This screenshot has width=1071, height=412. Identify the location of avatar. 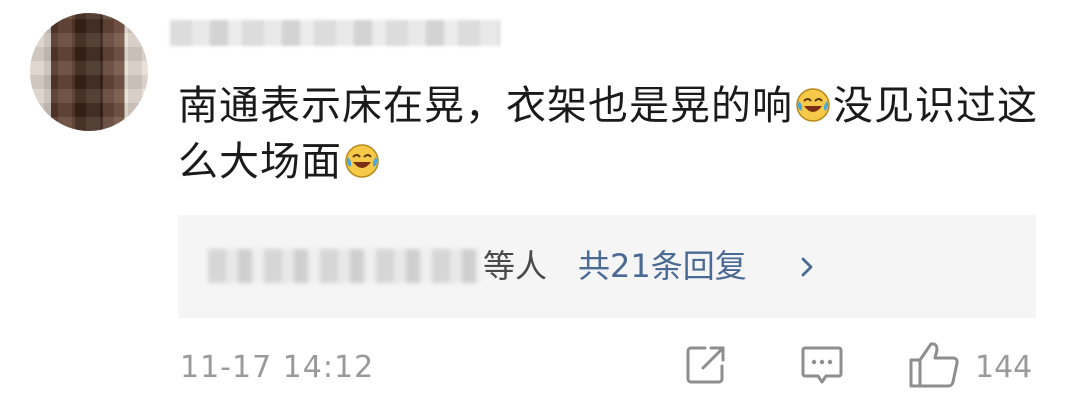
(89, 72).